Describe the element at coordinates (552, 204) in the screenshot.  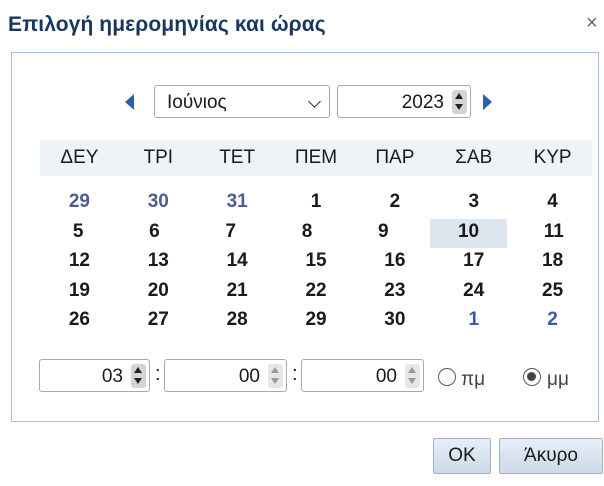
I see `day-cell: 4` at that location.